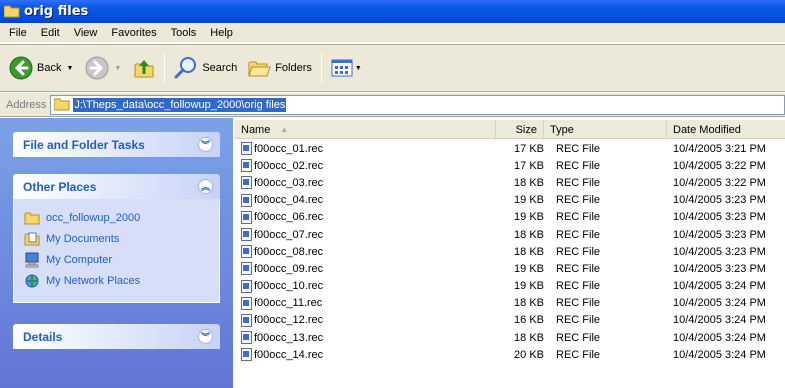  I want to click on menu-help: Help, so click(221, 33).